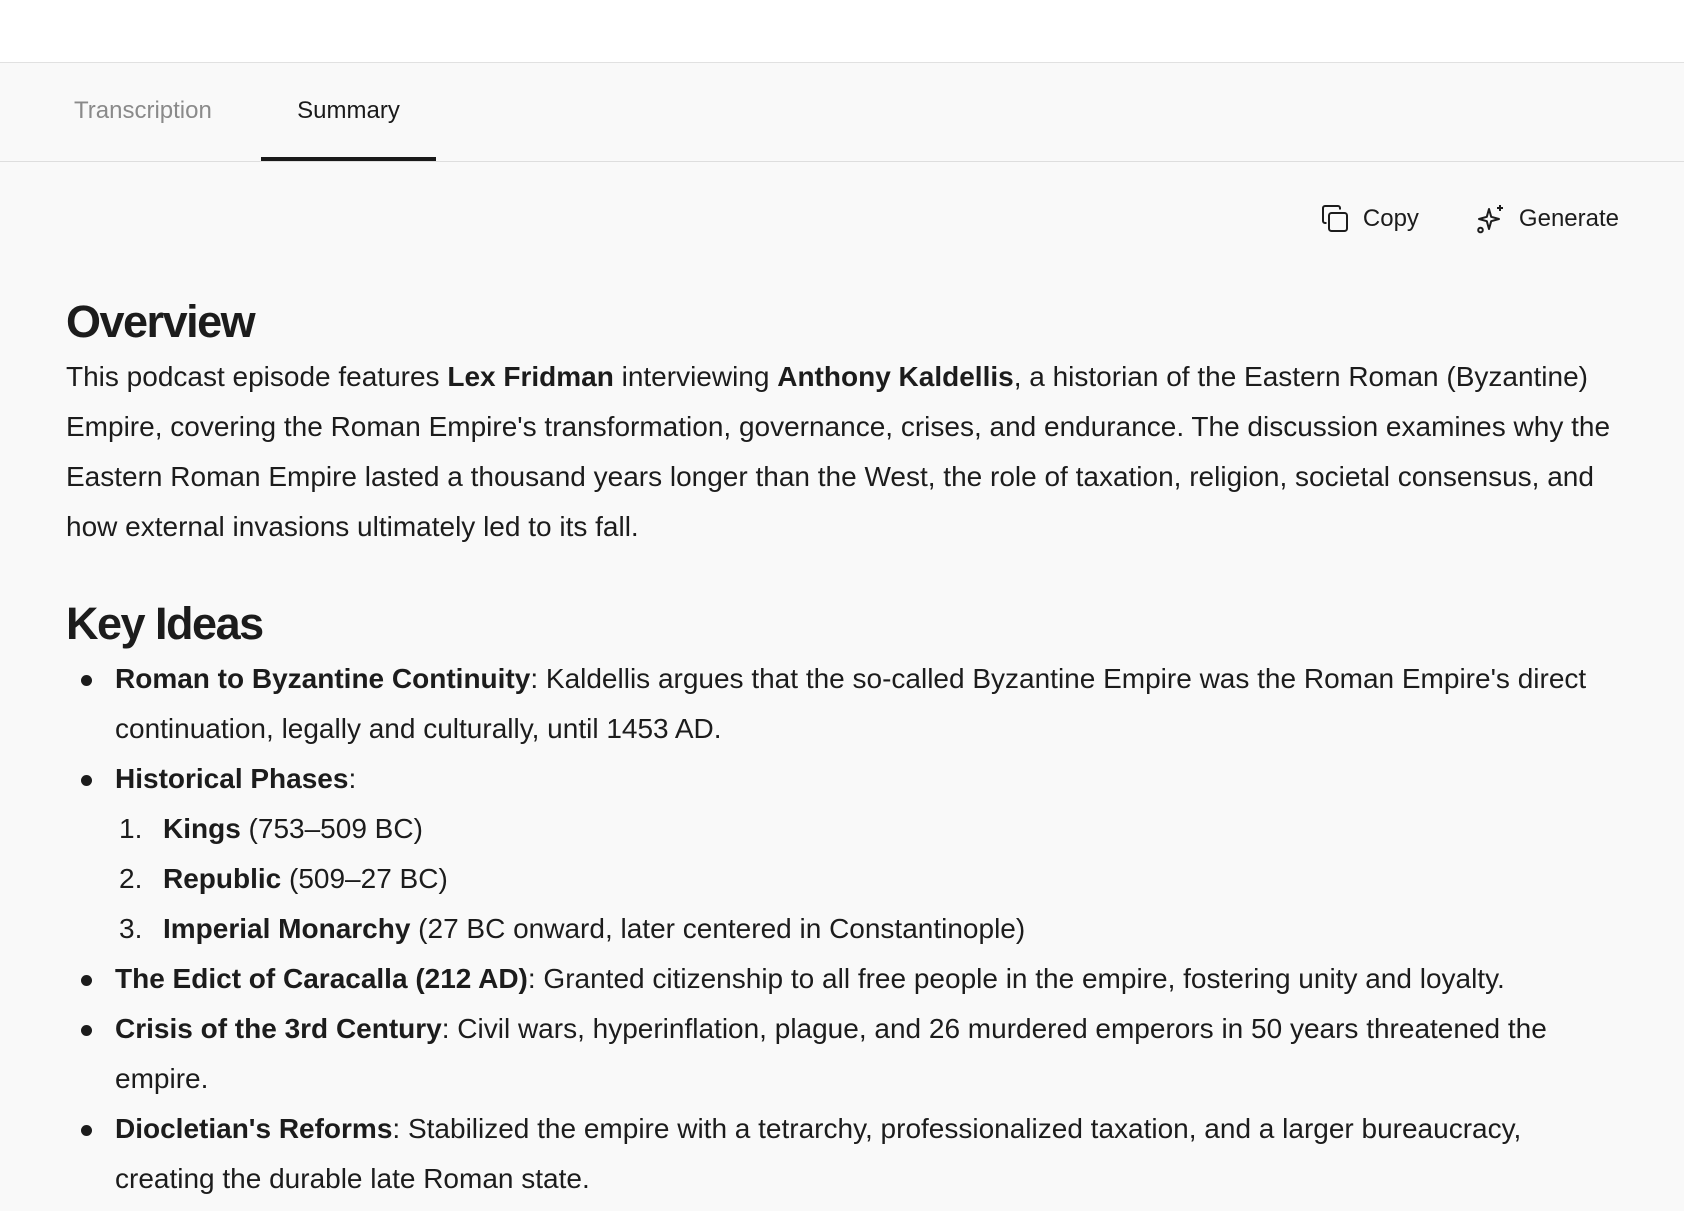 Image resolution: width=1684 pixels, height=1211 pixels. I want to click on phase-title: Imperial Monarchy, so click(287, 928).